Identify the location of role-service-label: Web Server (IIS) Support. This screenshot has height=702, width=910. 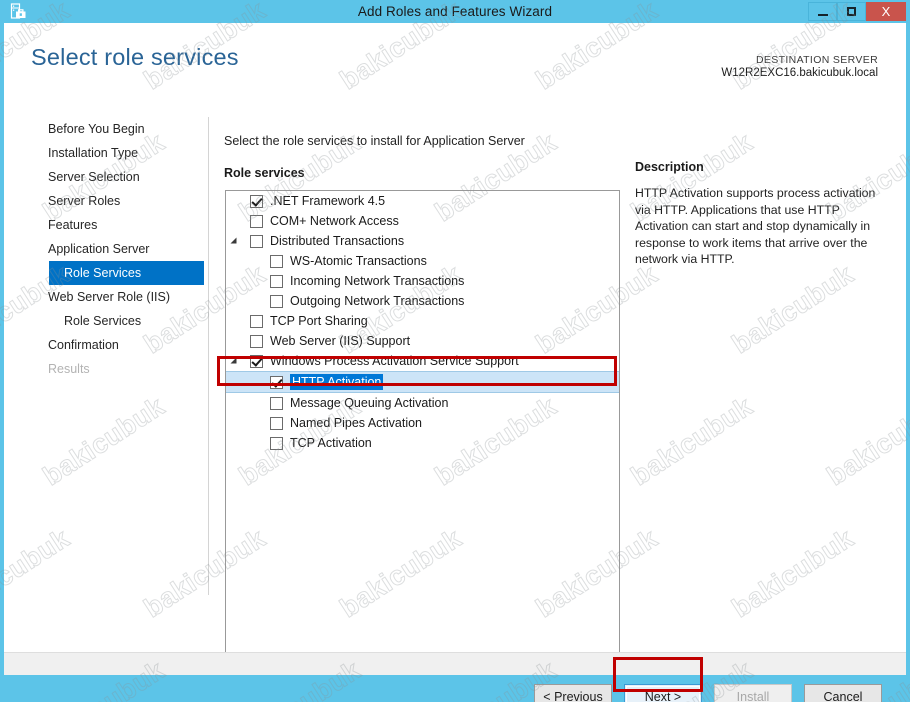
(340, 341).